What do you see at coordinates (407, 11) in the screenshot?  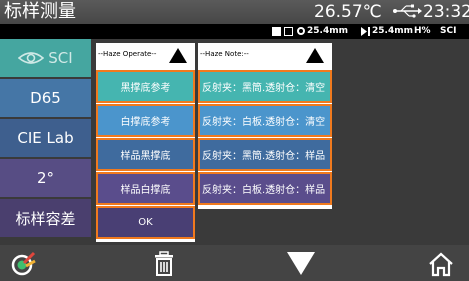 I see `usb-icon` at bounding box center [407, 11].